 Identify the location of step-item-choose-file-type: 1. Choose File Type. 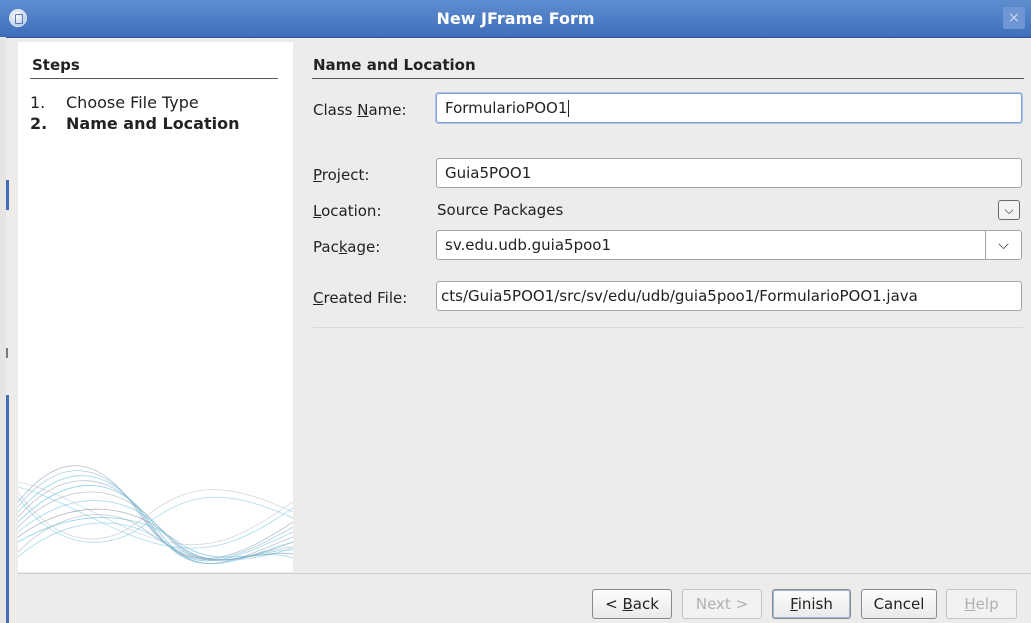
(114, 102).